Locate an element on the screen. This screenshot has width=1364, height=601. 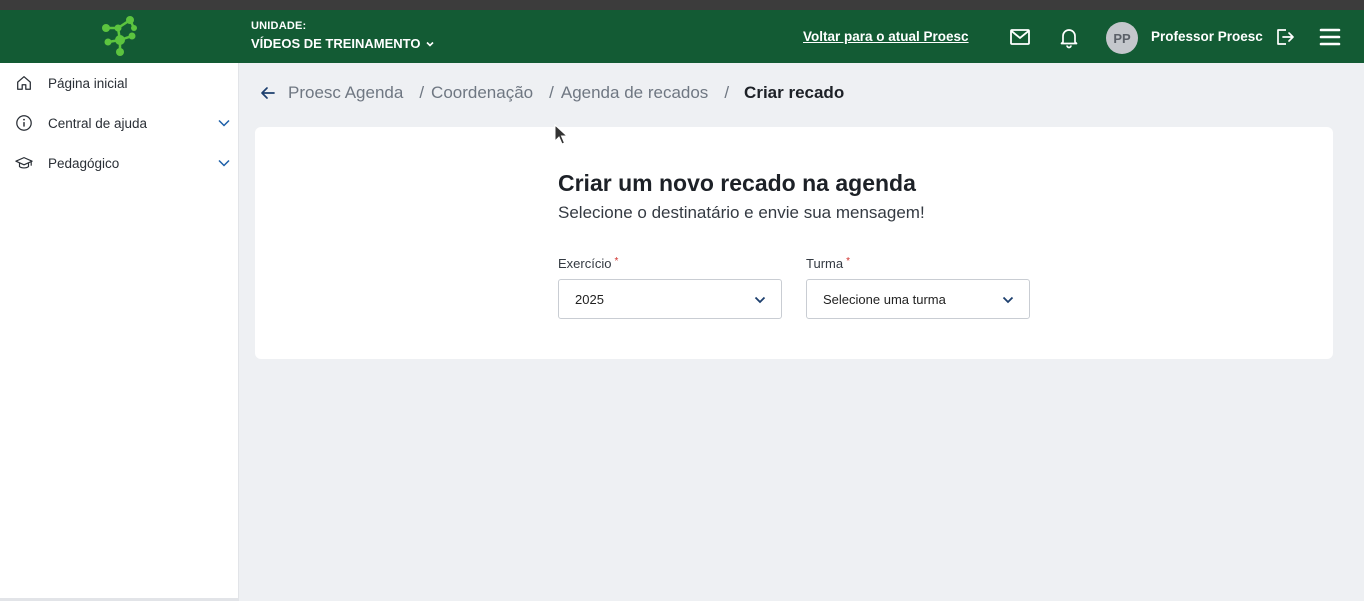
turma-label-text: Turma is located at coordinates (825, 263).